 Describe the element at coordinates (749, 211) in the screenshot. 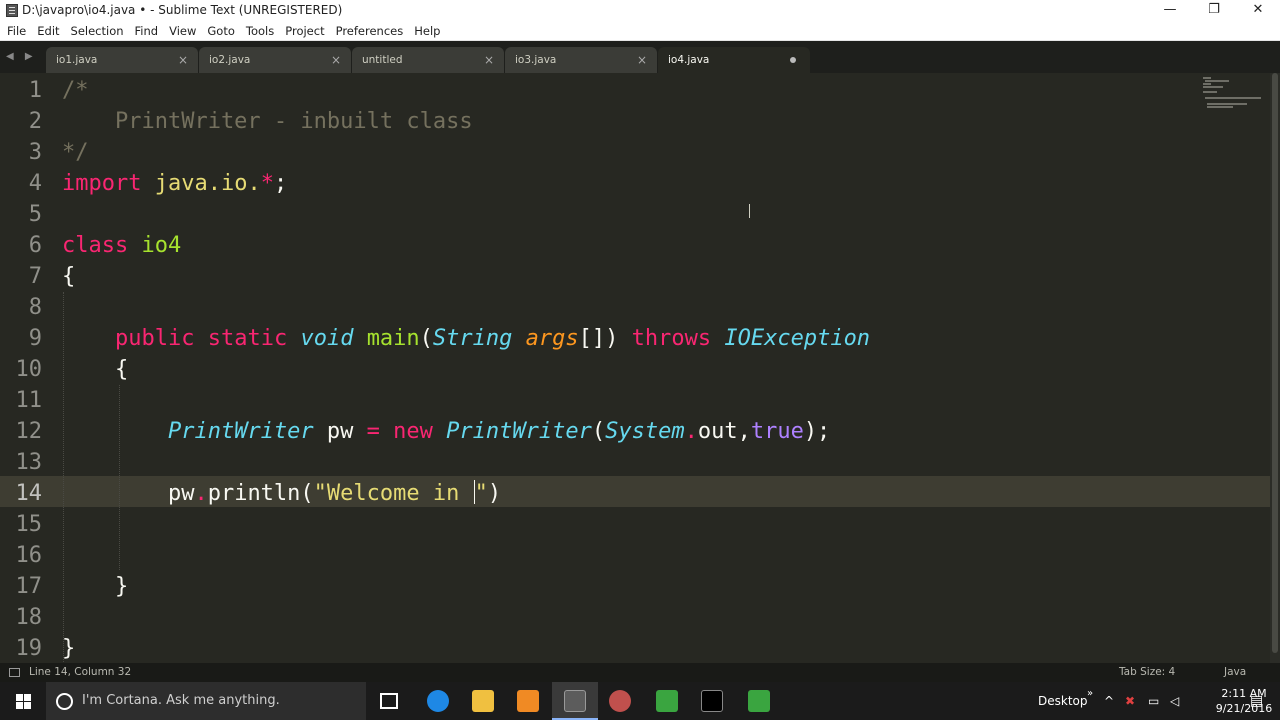

I see `mouse-ibeam-cursor-icon` at that location.